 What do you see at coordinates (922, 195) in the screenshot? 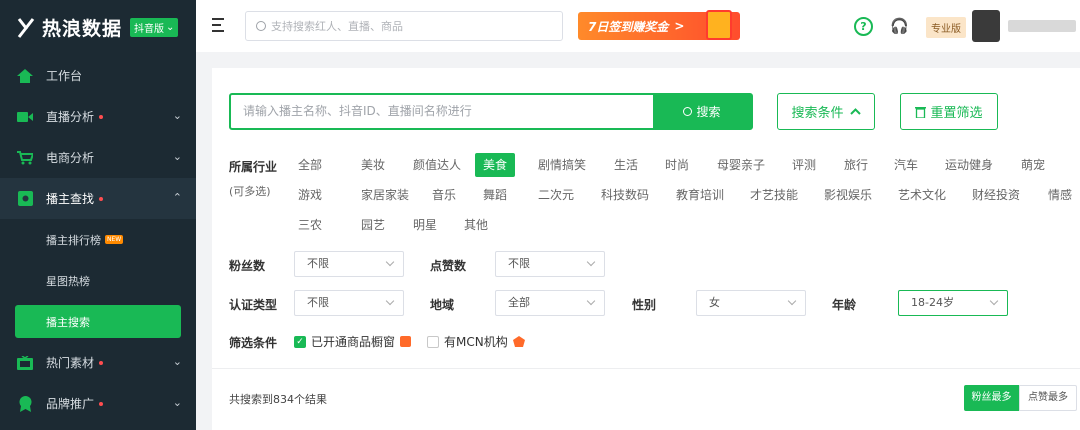
I see `industry-tag: 艺术文化` at bounding box center [922, 195].